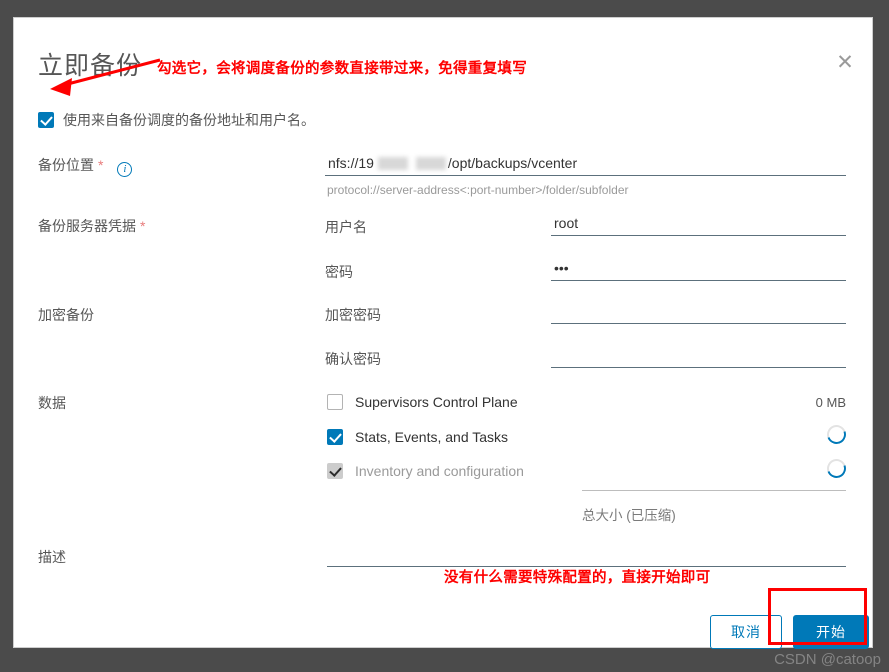 The height and width of the screenshot is (672, 889). Describe the element at coordinates (586, 556) in the screenshot. I see `description-input` at that location.